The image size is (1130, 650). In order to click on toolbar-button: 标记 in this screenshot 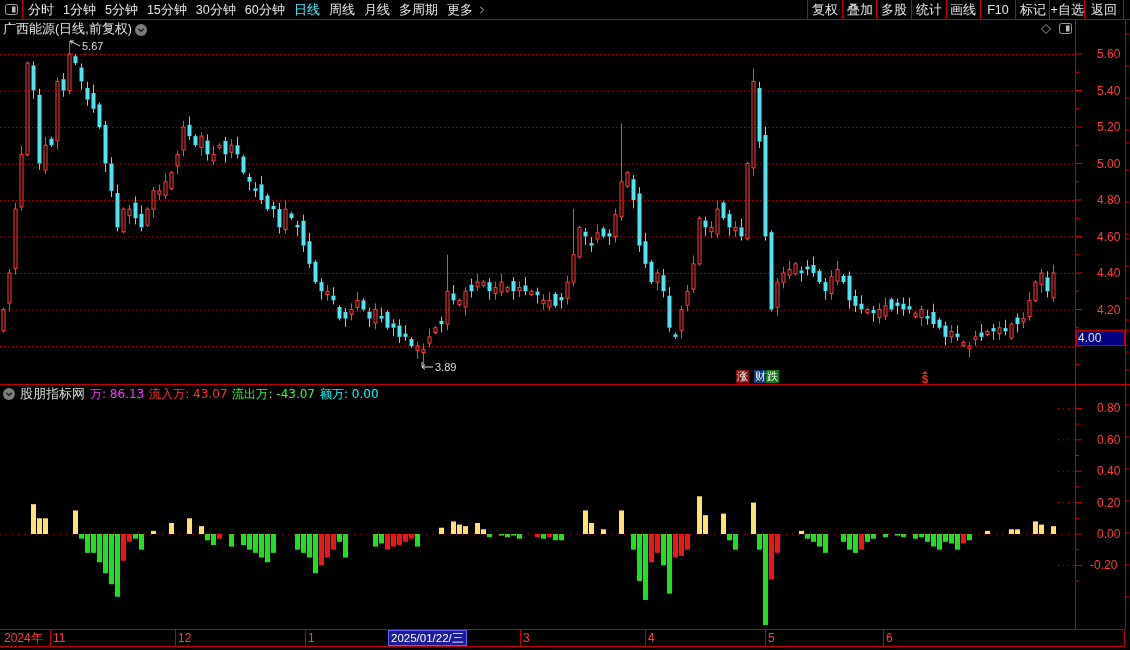, I will do `click(1032, 9)`.